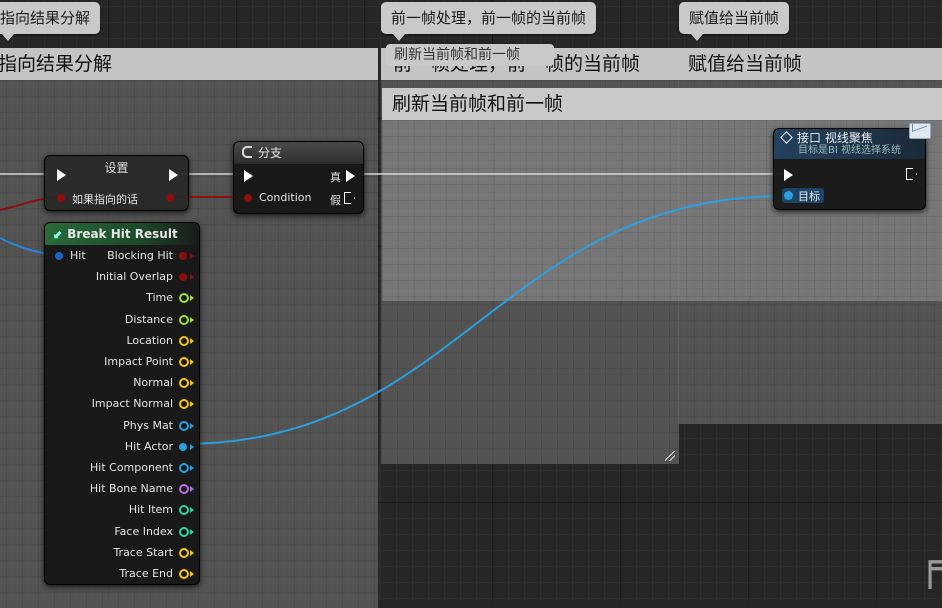 Image resolution: width=942 pixels, height=608 pixels. Describe the element at coordinates (335, 200) in the screenshot. I see `false-label: 假` at that location.